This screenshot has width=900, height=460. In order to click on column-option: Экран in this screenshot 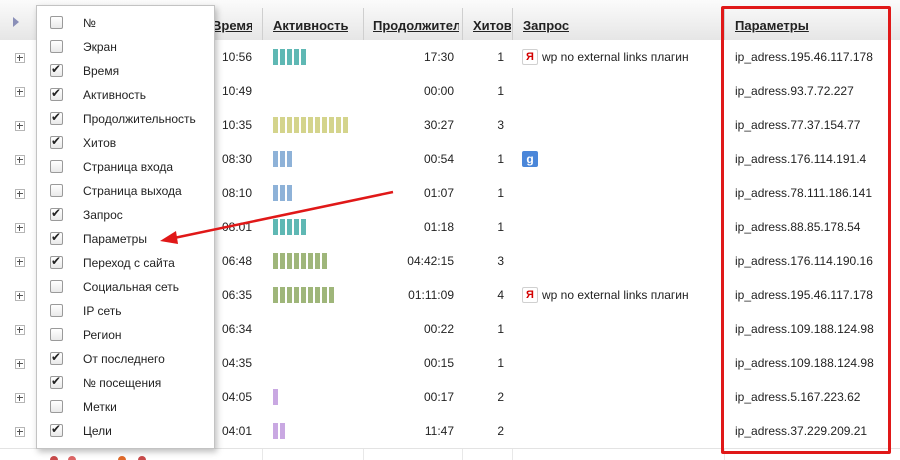, I will do `click(125, 47)`.